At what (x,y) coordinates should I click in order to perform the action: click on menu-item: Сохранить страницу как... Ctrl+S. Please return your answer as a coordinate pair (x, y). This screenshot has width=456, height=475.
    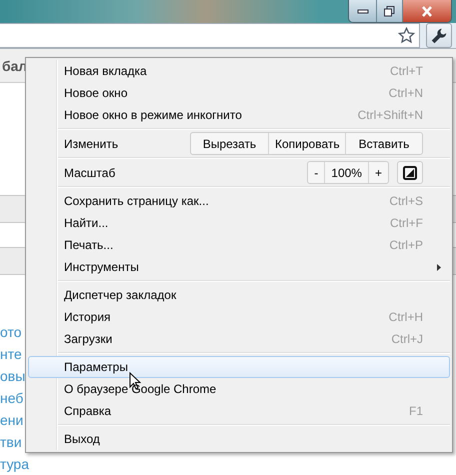
    Looking at the image, I should click on (239, 201).